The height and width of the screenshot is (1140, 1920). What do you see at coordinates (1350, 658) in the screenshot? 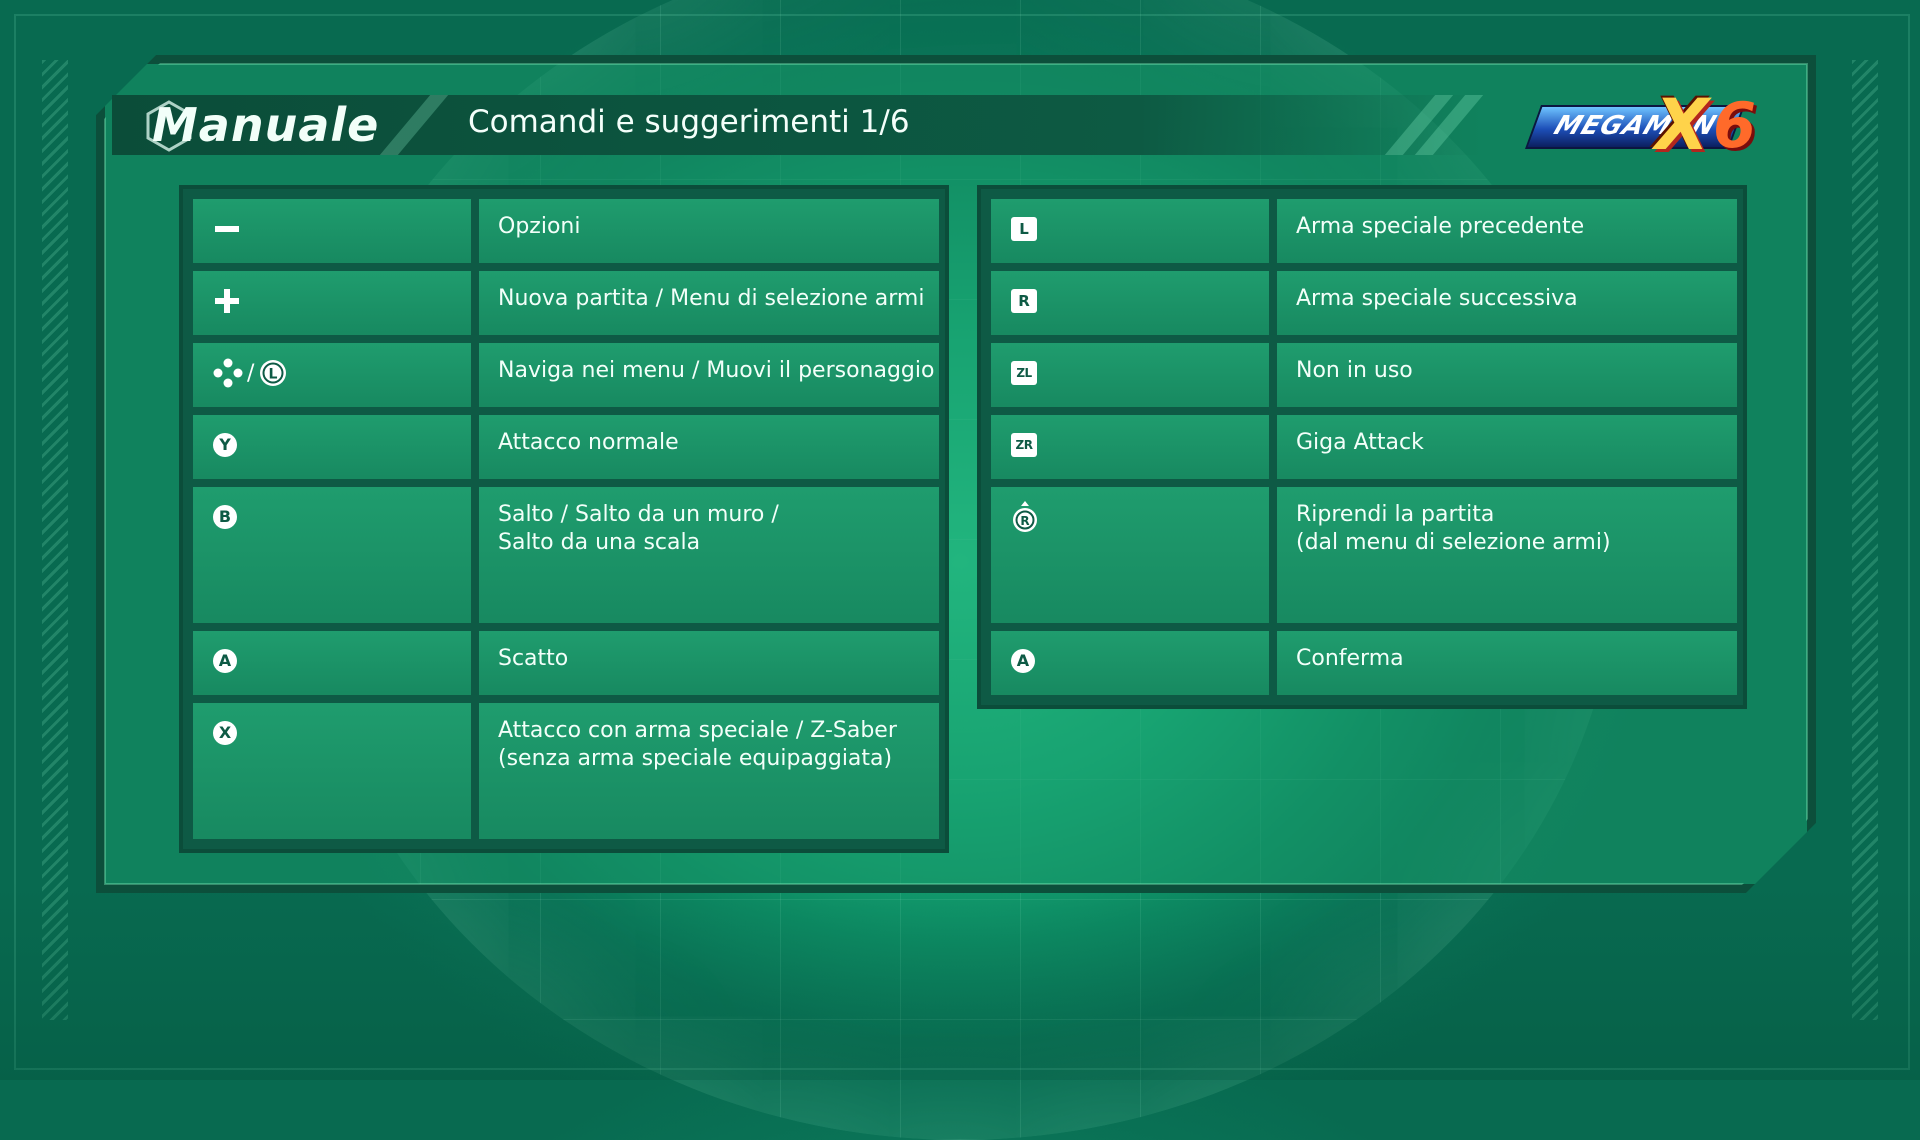
I see `control-description: Conferma` at bounding box center [1350, 658].